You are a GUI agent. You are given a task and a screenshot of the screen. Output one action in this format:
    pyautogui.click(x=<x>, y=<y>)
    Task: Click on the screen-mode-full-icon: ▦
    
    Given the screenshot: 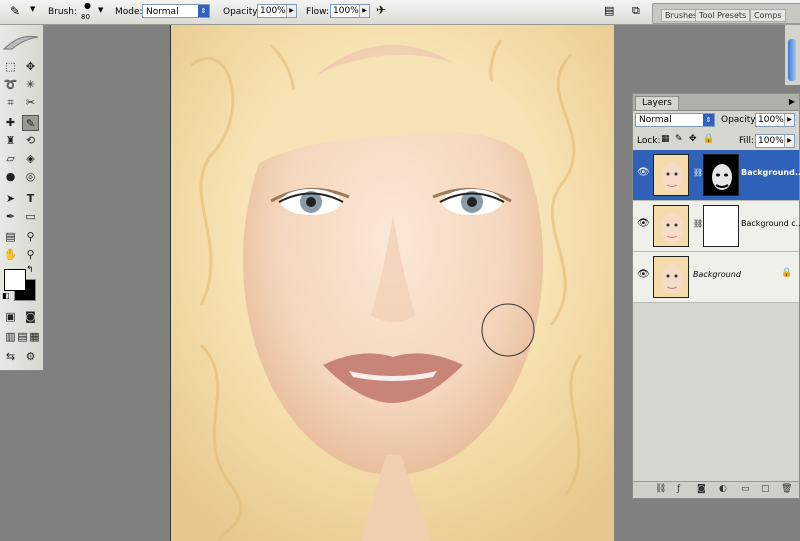 What is the action you would take?
    pyautogui.click(x=34, y=337)
    